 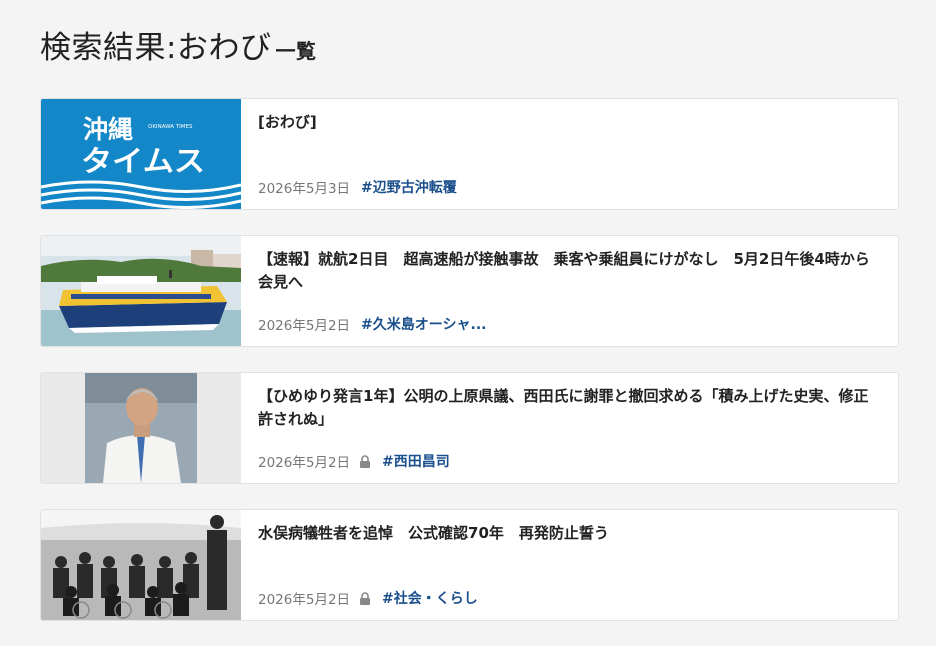 What do you see at coordinates (568, 533) in the screenshot?
I see `article-headline: 水俣病犠牲者を追悼 公式確認70年 再発防止誓う` at bounding box center [568, 533].